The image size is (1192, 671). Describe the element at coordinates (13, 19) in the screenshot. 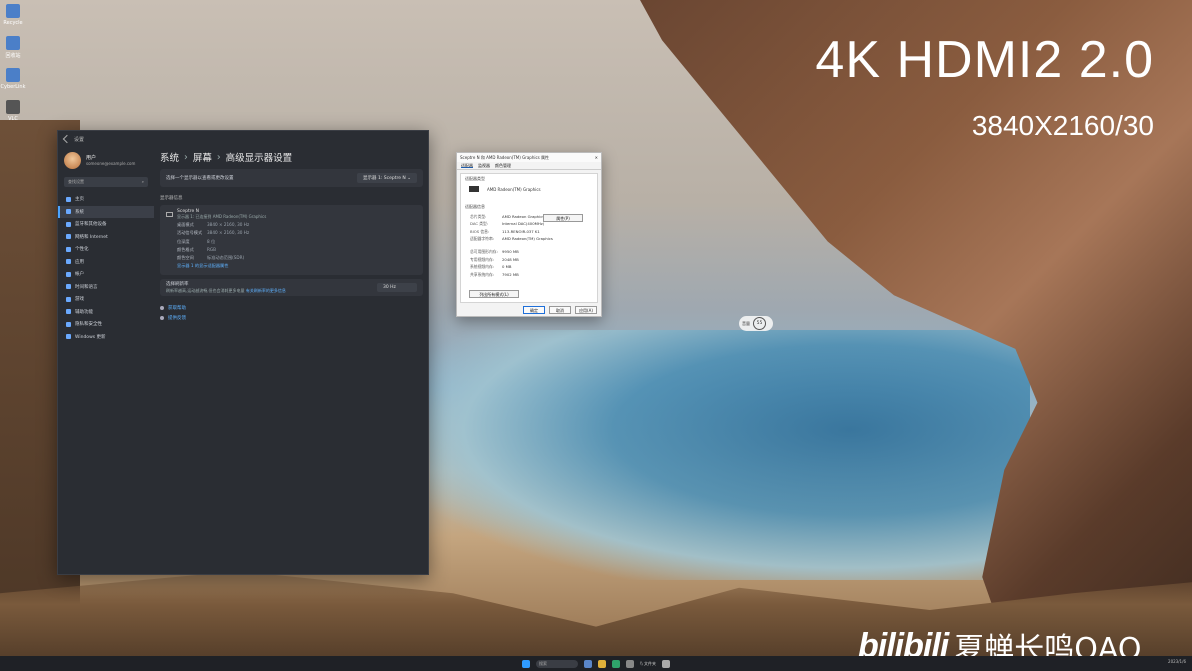

I see `desktop-icon-recycle: Recycle` at that location.